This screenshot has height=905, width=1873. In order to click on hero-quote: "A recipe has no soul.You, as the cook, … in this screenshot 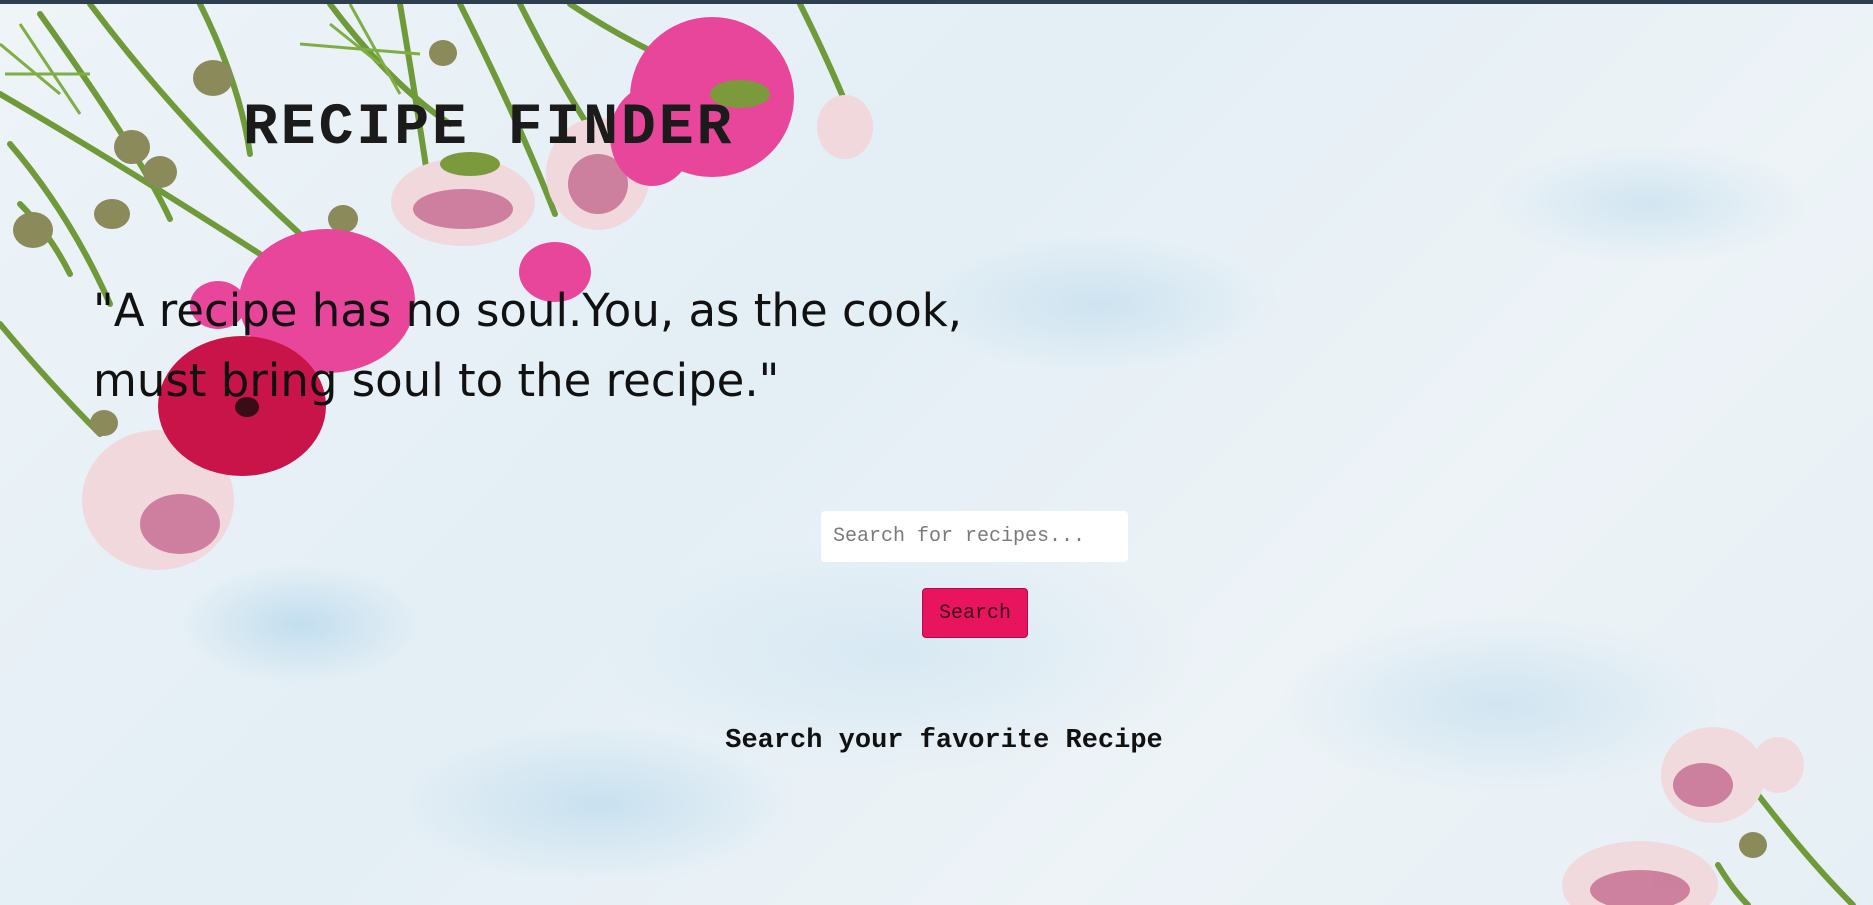, I will do `click(528, 345)`.